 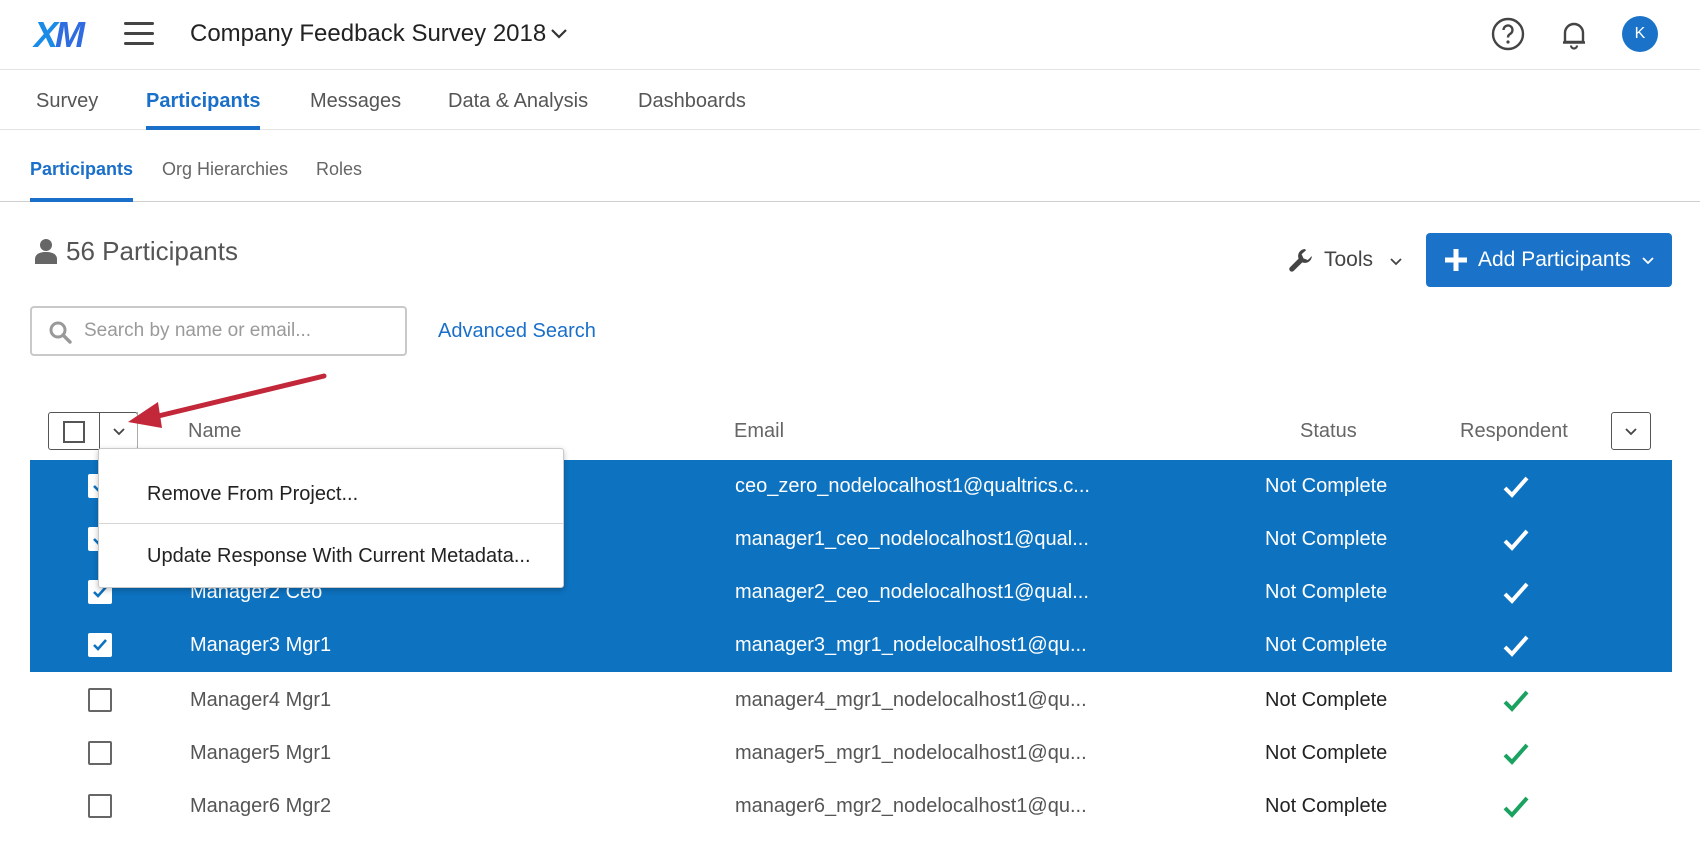 What do you see at coordinates (1574, 34) in the screenshot?
I see `bell-icon` at bounding box center [1574, 34].